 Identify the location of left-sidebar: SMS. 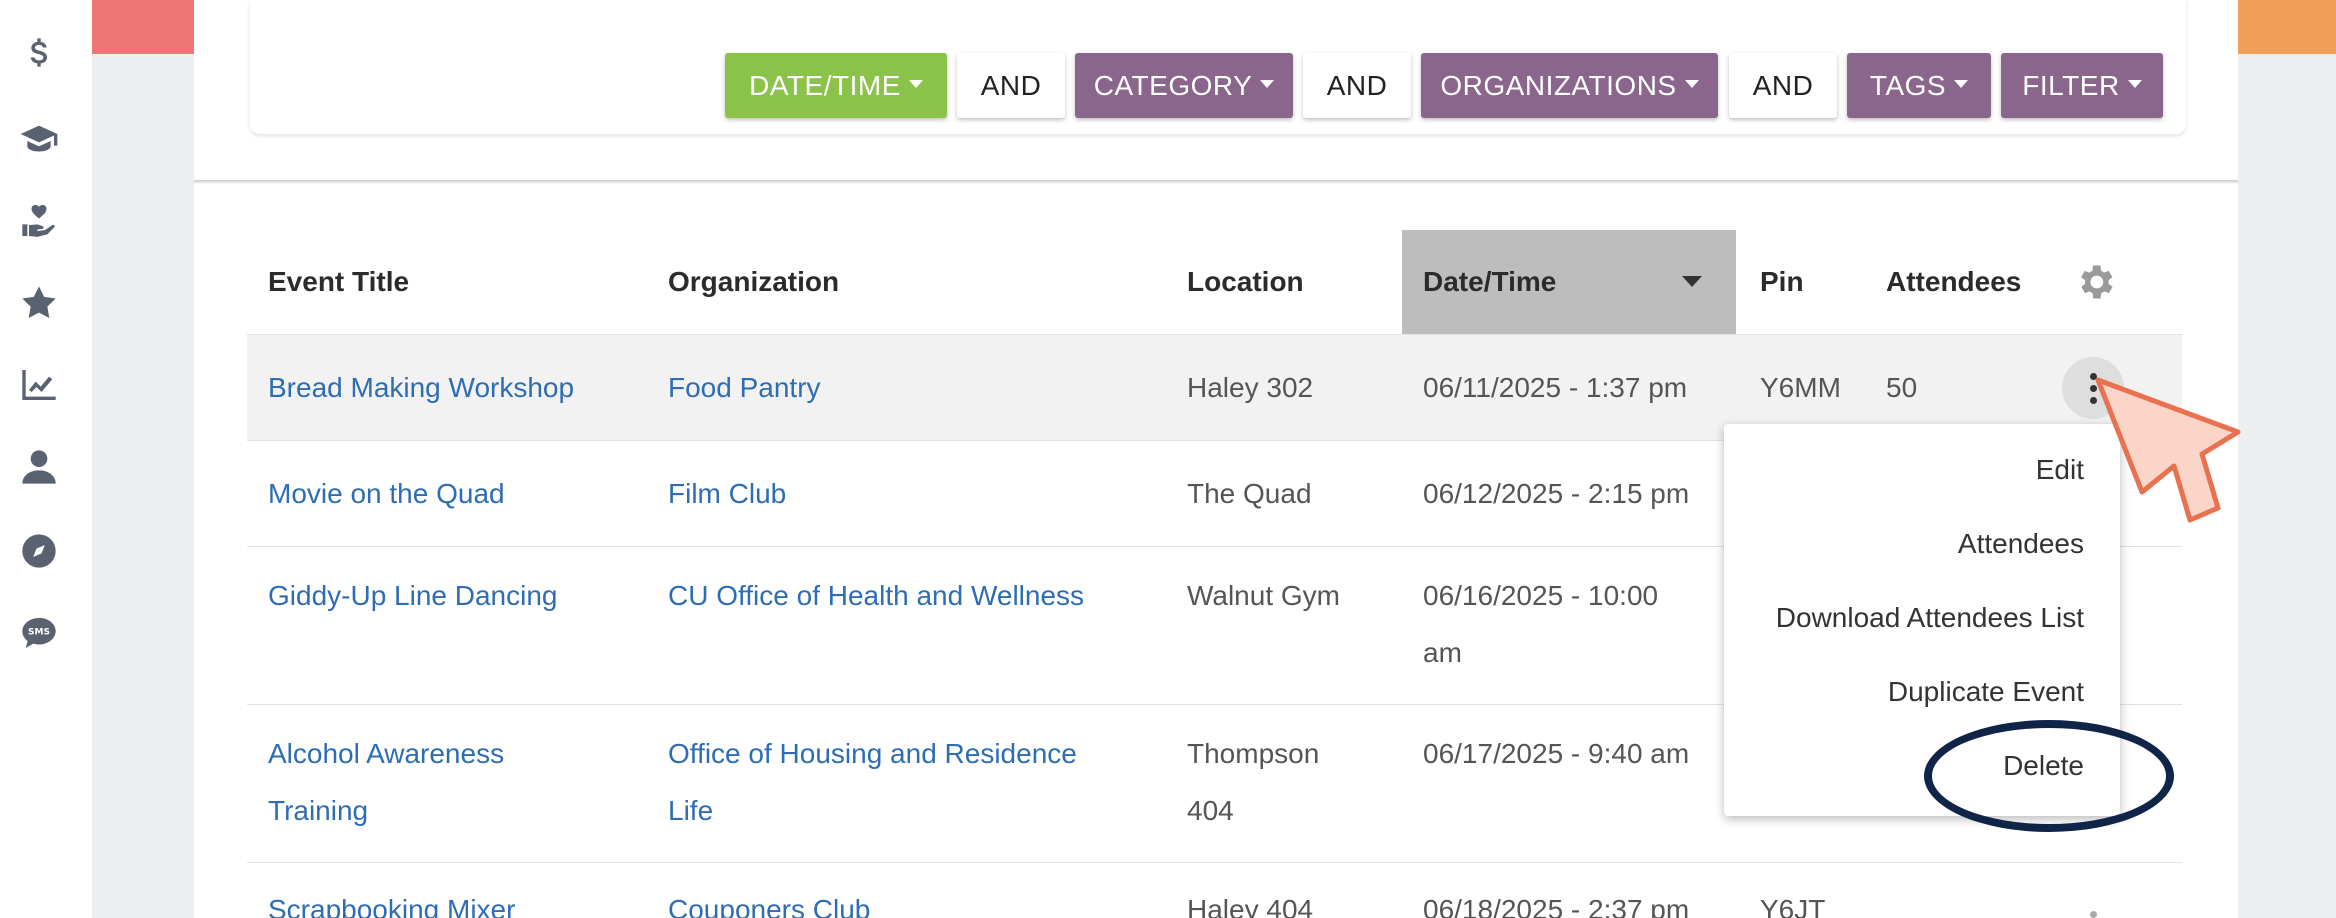
(46, 459).